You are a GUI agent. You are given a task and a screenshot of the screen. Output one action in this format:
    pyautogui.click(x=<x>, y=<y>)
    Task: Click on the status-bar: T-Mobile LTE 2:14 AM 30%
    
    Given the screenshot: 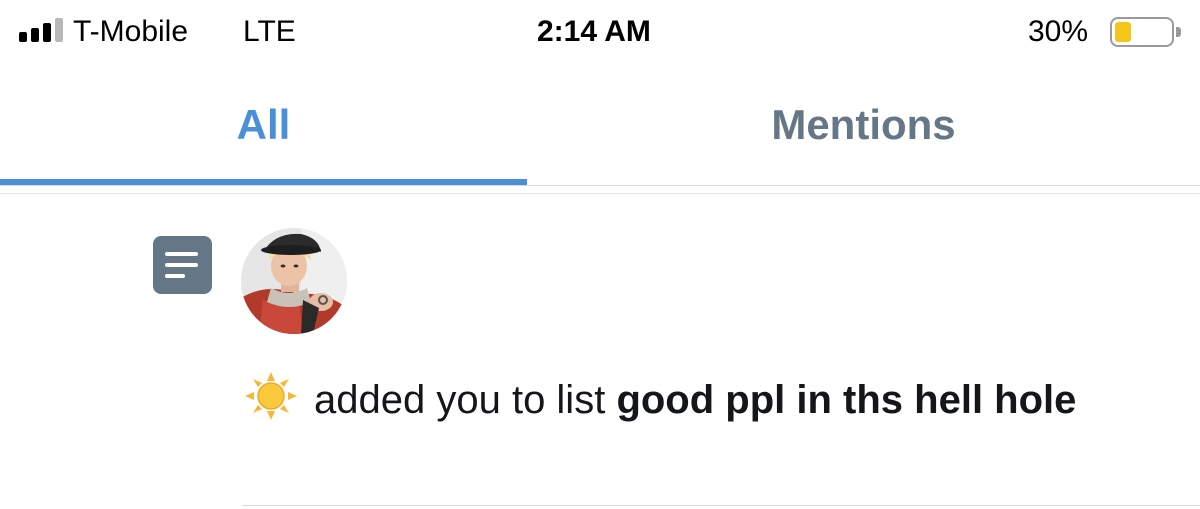 What is the action you would take?
    pyautogui.click(x=600, y=33)
    